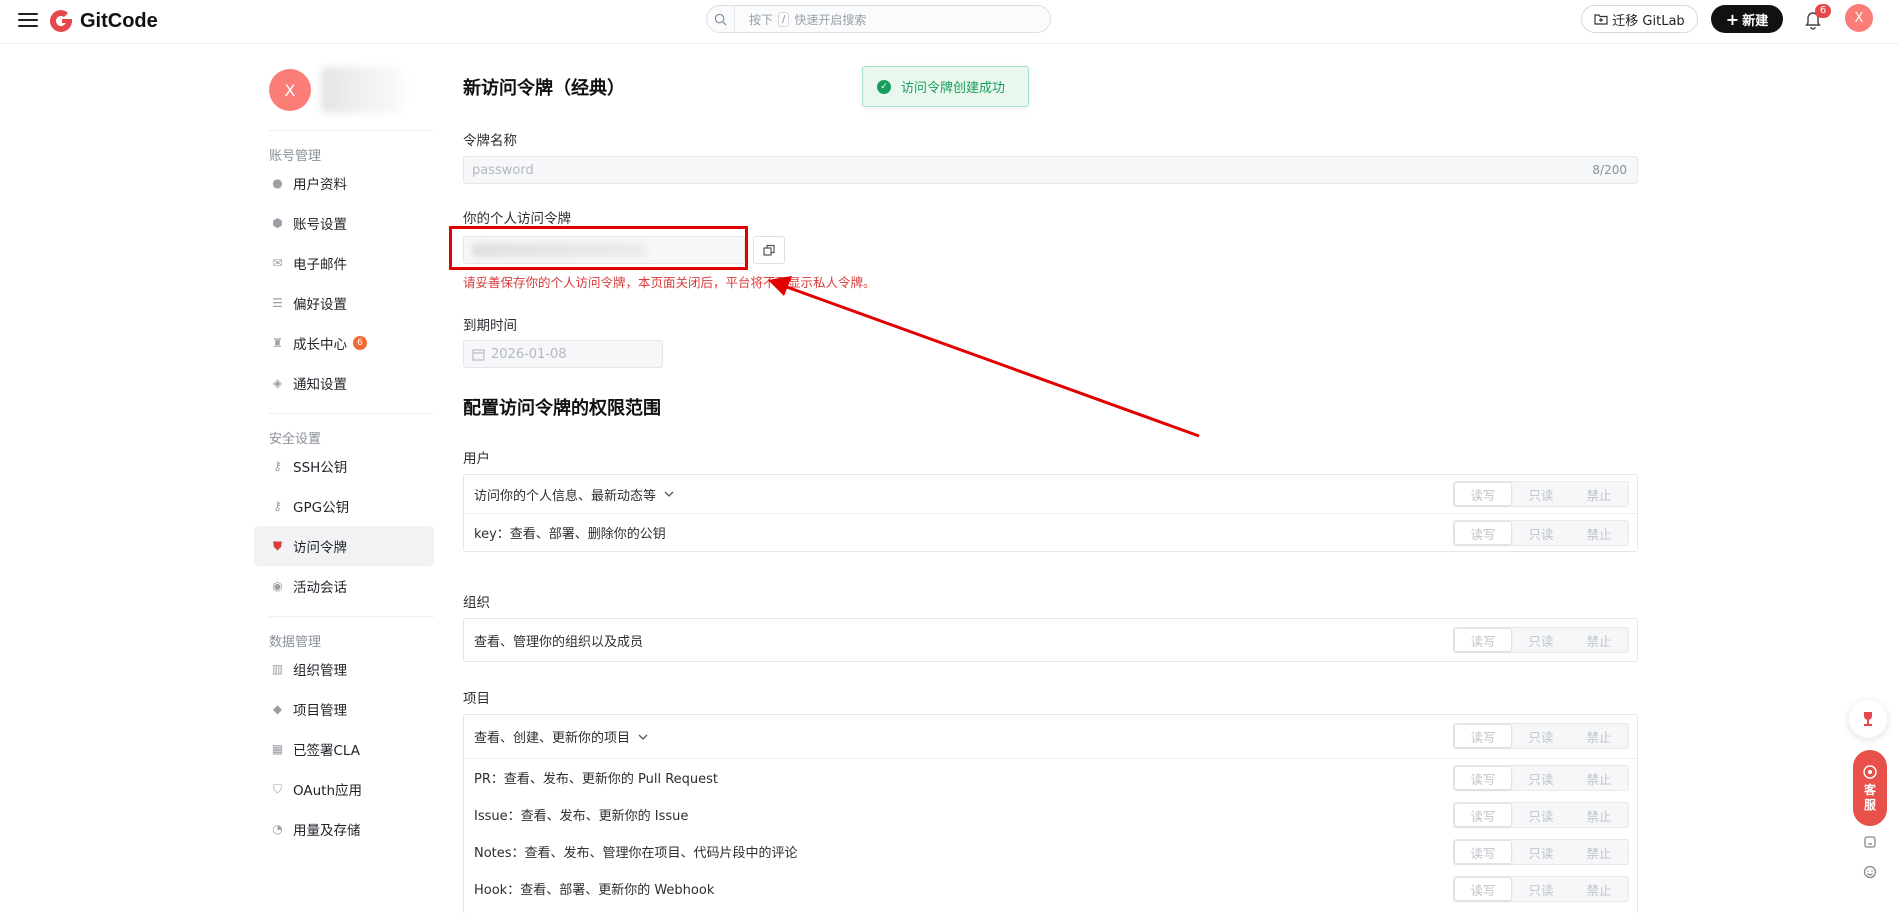 The width and height of the screenshot is (1899, 914). Describe the element at coordinates (362, 90) in the screenshot. I see `blurred-username` at that location.